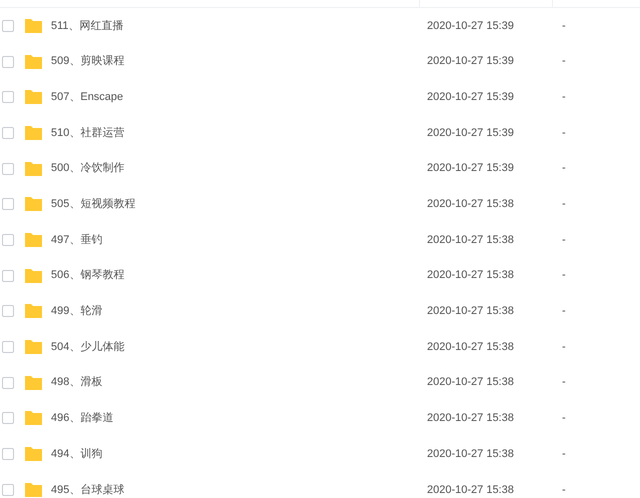 The height and width of the screenshot is (498, 640). I want to click on file-name: 504、少儿体能, so click(87, 346).